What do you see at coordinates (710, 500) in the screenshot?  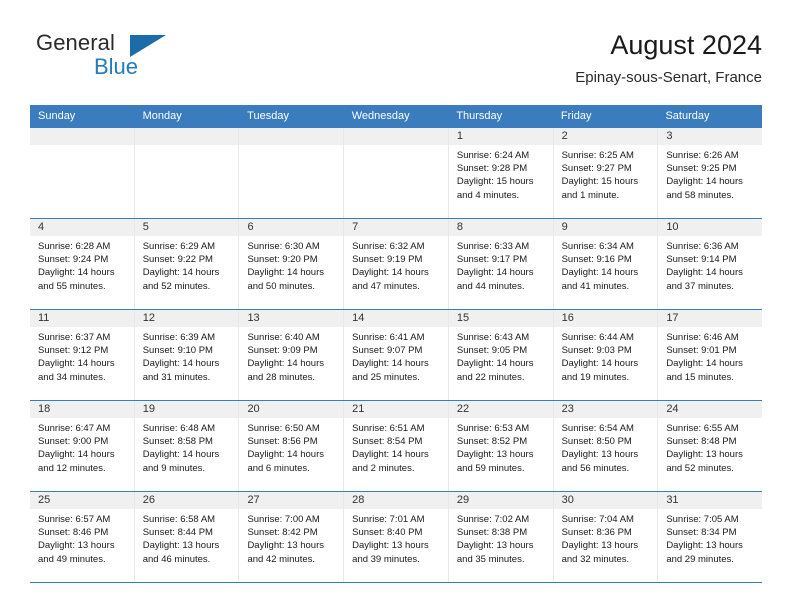 I see `day-number: 31` at bounding box center [710, 500].